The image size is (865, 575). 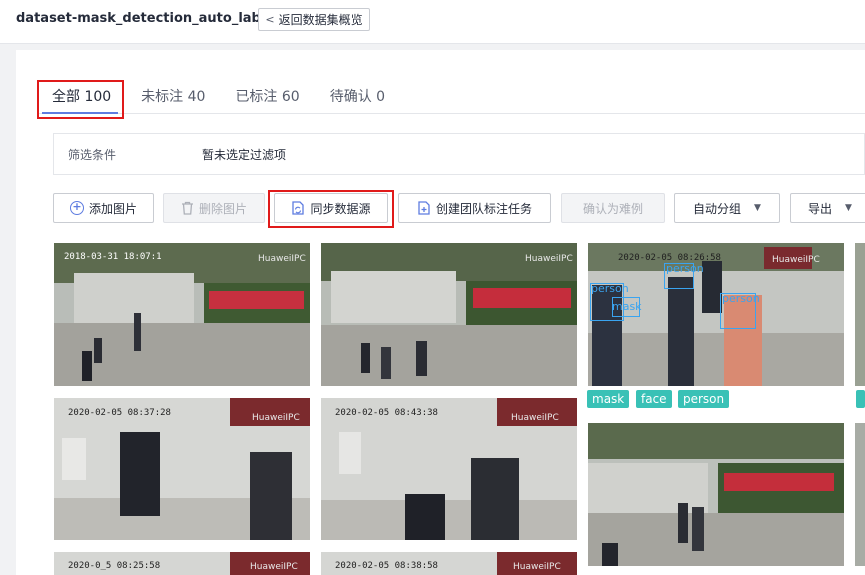 What do you see at coordinates (267, 99) in the screenshot?
I see `tab-labeled: 已标注 60` at bounding box center [267, 99].